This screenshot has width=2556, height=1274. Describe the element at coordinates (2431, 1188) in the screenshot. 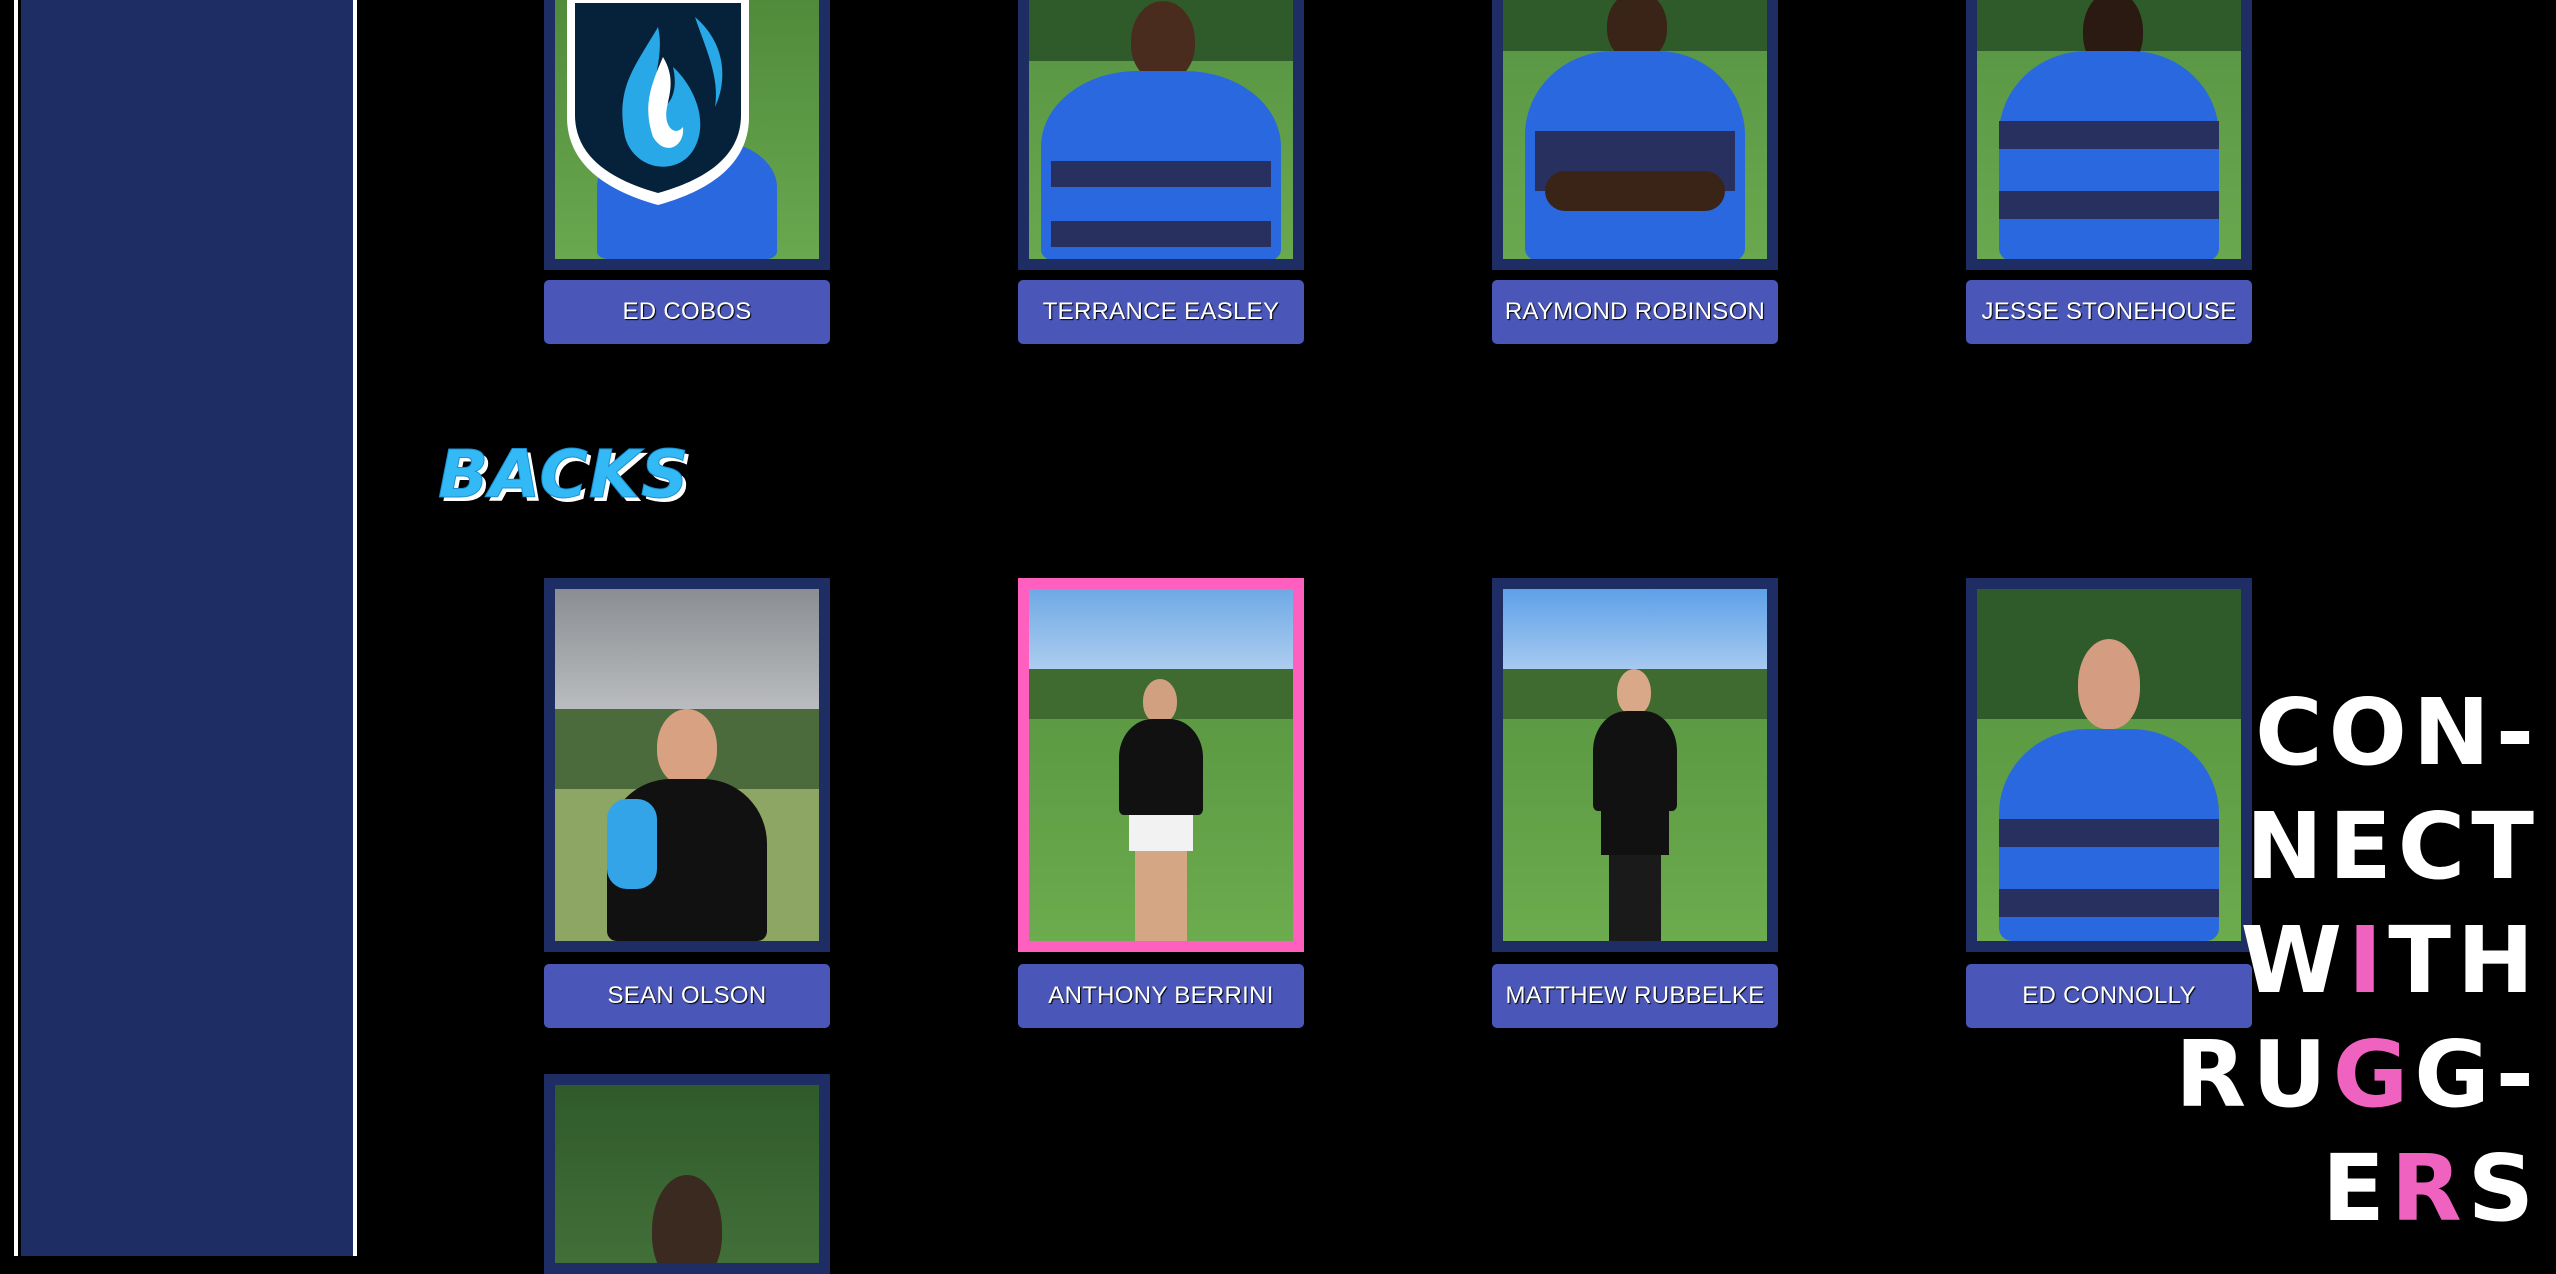

I see `banner-line: ERS` at that location.